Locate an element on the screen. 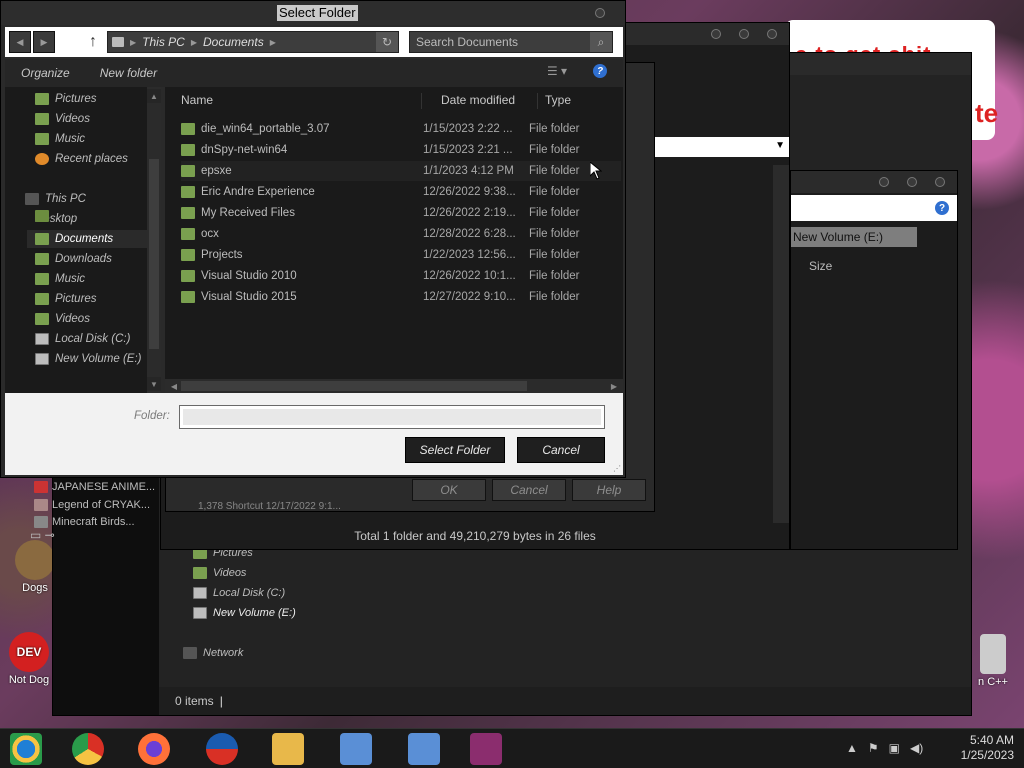 This screenshot has width=1024, height=768. column-header-date-modified: Date modified is located at coordinates (478, 101).